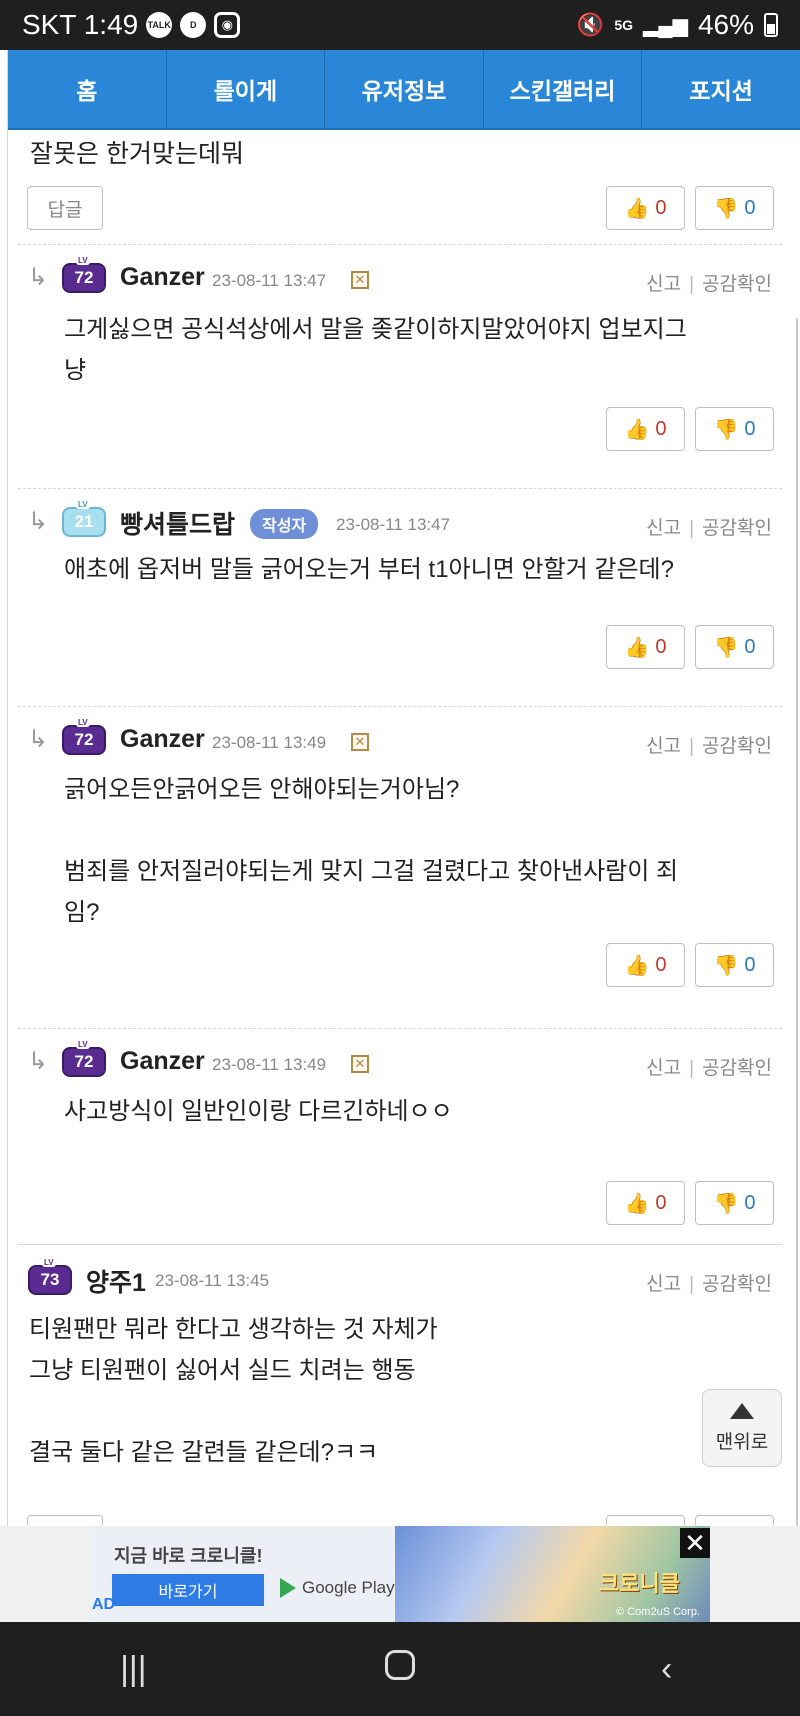 Image resolution: width=800 pixels, height=1716 pixels. I want to click on home-icon, so click(400, 1669).